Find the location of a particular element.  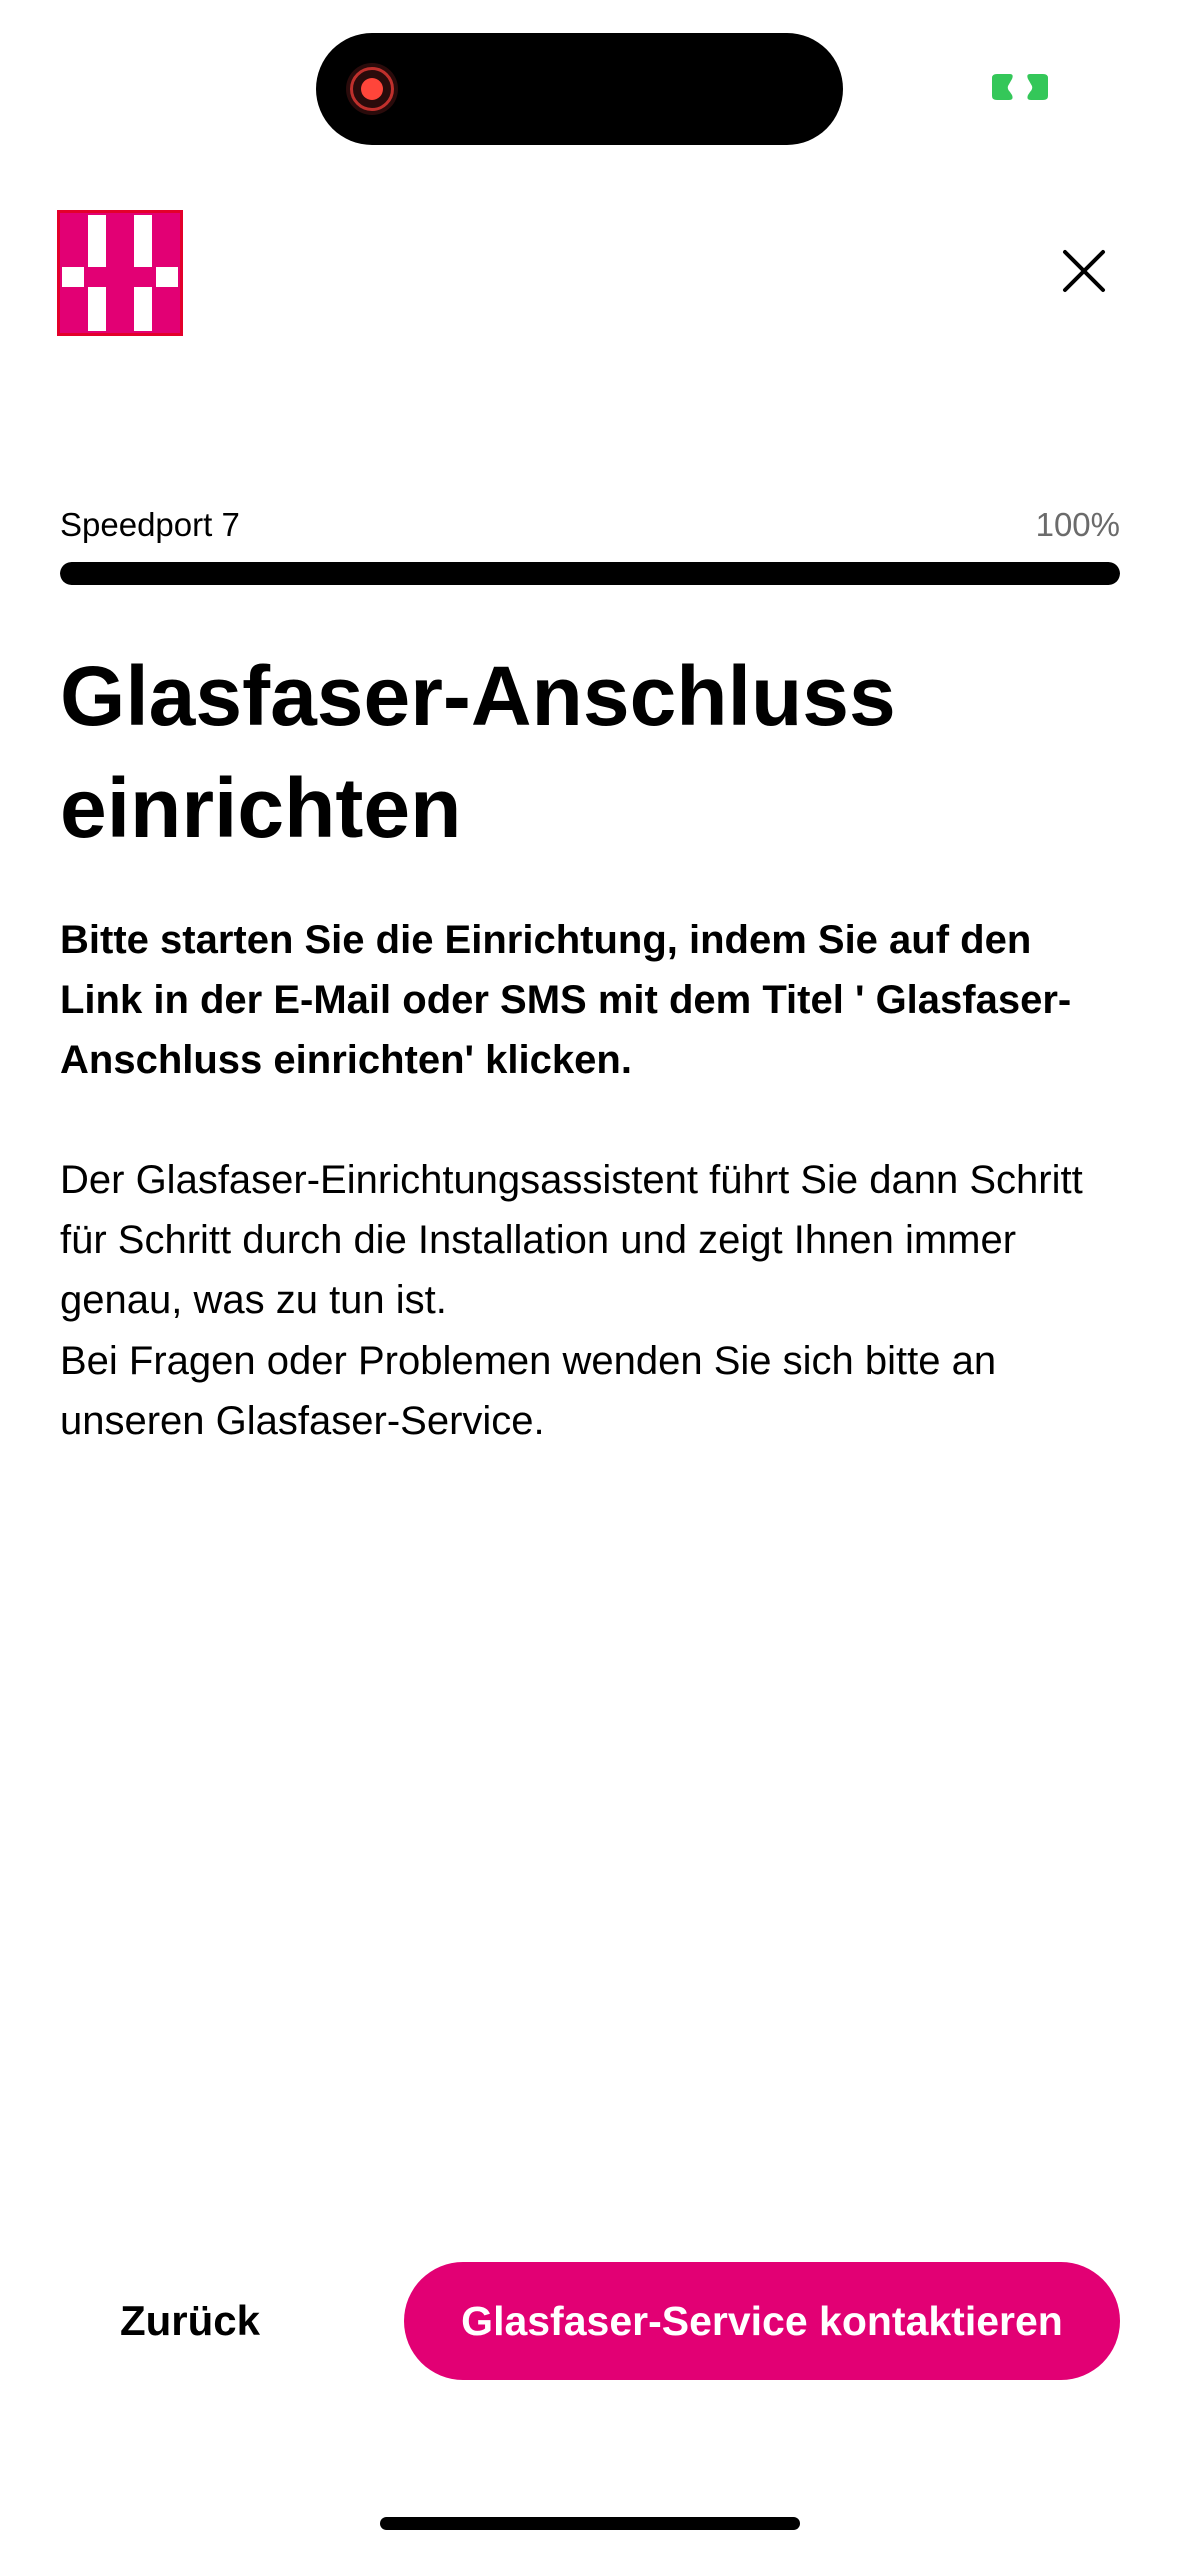

recording-indicator-icon is located at coordinates (372, 89).